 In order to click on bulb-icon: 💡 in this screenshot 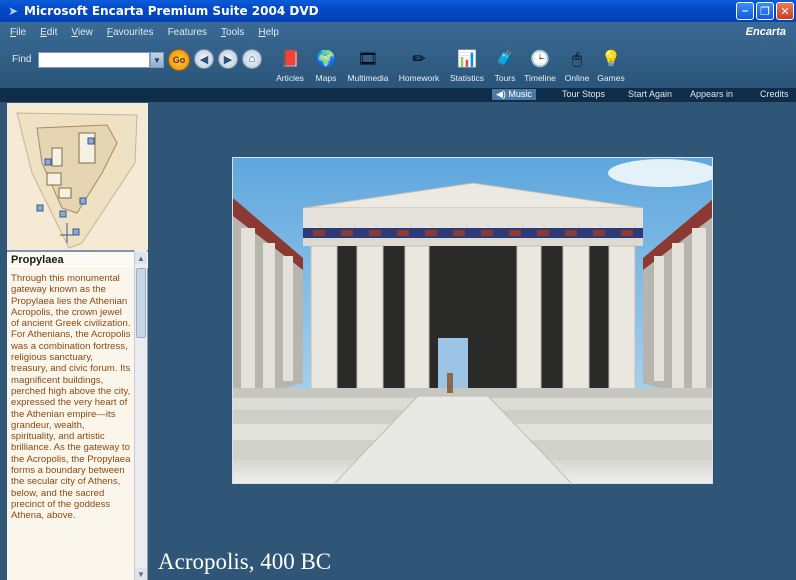, I will do `click(611, 59)`.